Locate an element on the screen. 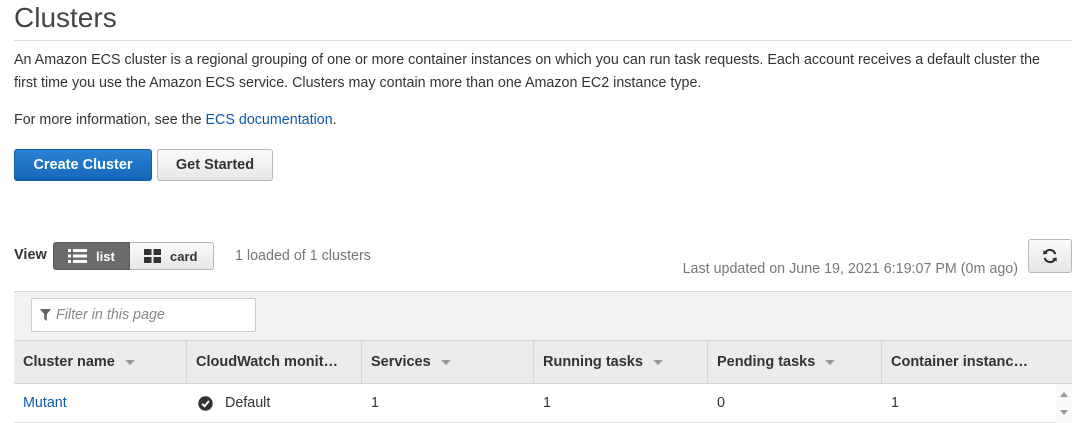 The image size is (1078, 423). cell-cluster-name: Mutant is located at coordinates (100, 403).